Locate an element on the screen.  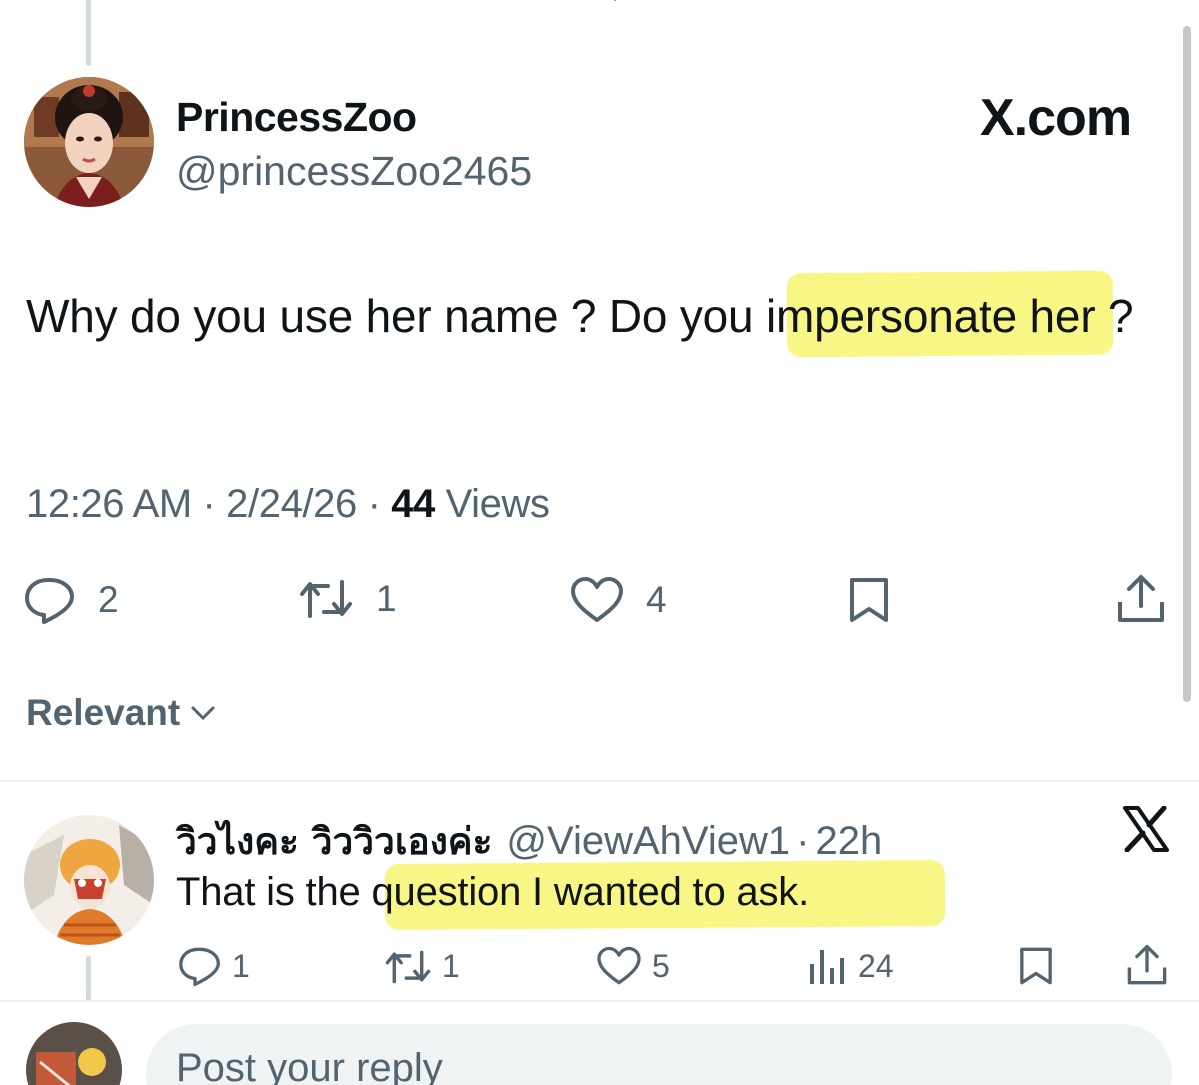
like-count: 4 is located at coordinates (656, 599).